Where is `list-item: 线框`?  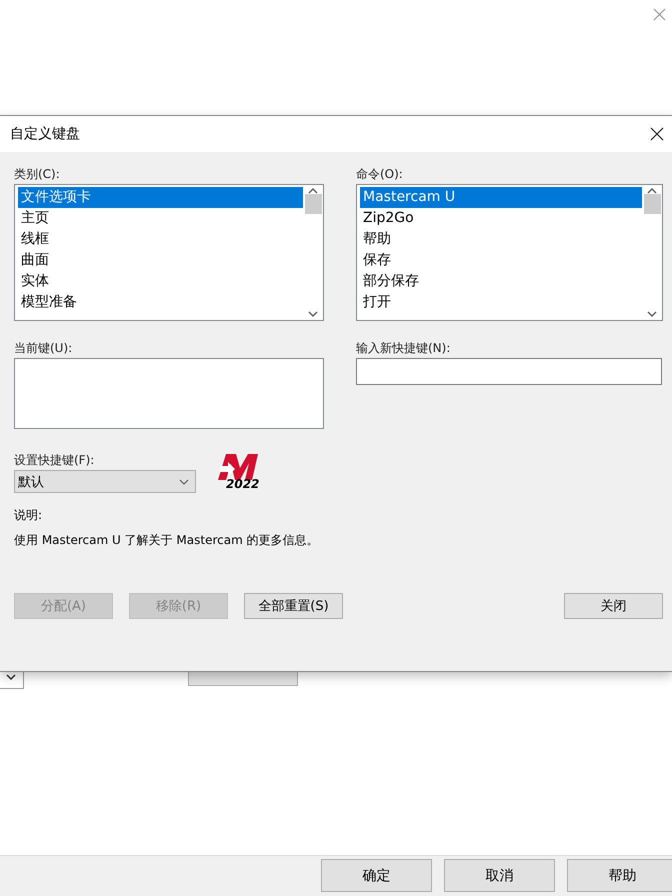 list-item: 线框 is located at coordinates (160, 239).